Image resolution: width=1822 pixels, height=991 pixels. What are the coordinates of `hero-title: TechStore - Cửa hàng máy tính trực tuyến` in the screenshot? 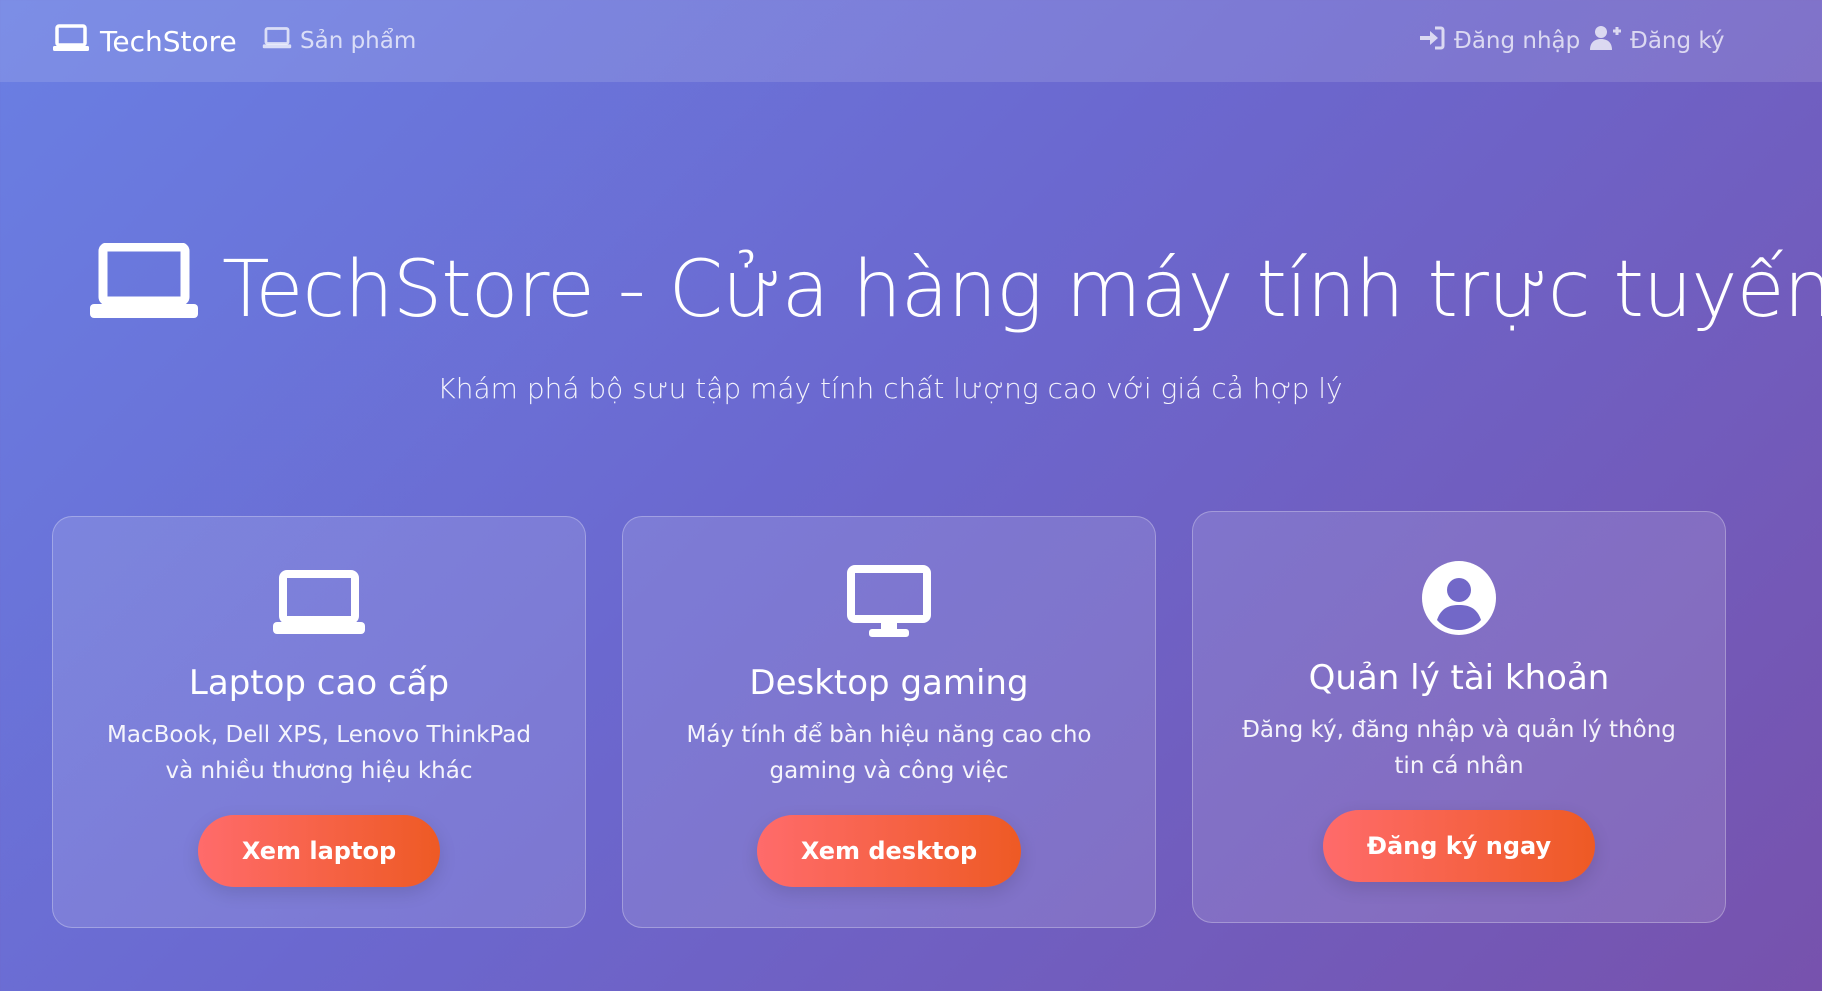 It's located at (956, 290).